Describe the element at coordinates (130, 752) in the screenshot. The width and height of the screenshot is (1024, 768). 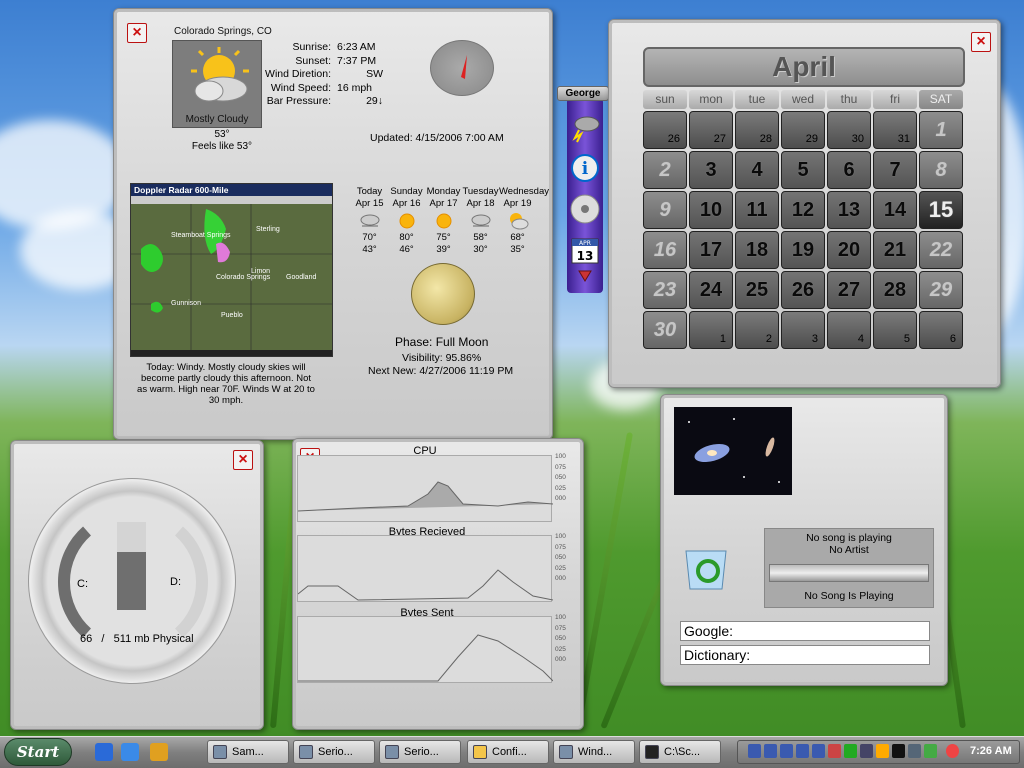
I see `desktop-icon` at that location.